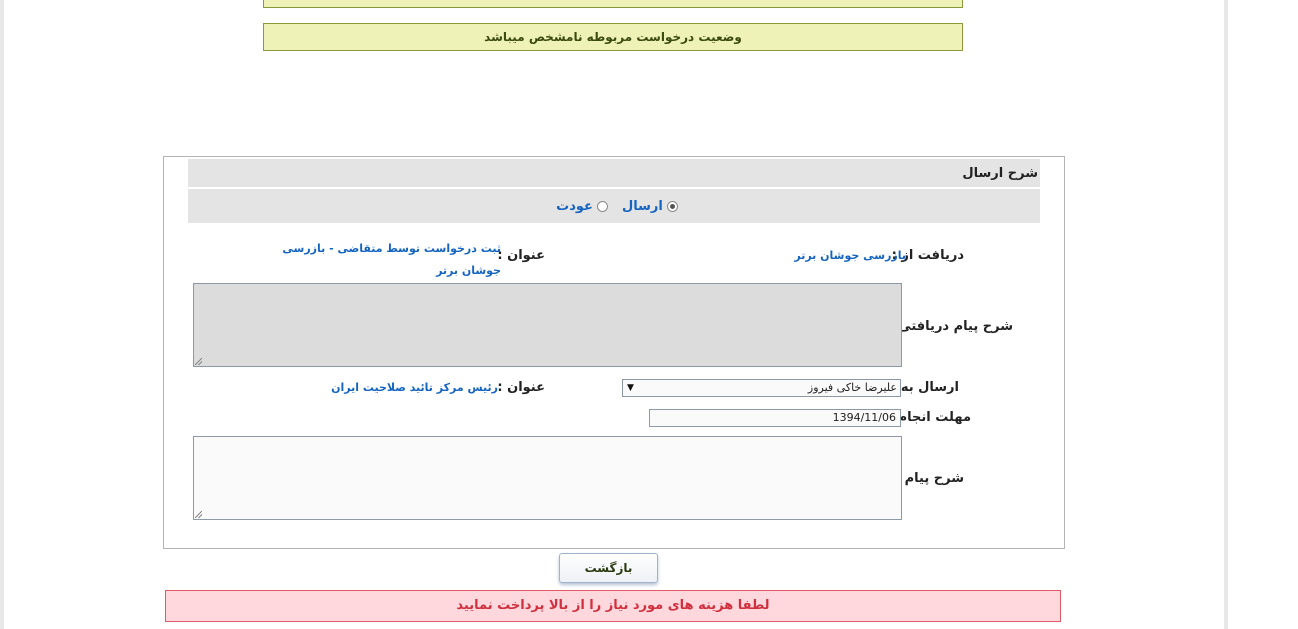 This screenshot has height=629, width=1298. What do you see at coordinates (613, 4) in the screenshot?
I see `top-banner-partial` at bounding box center [613, 4].